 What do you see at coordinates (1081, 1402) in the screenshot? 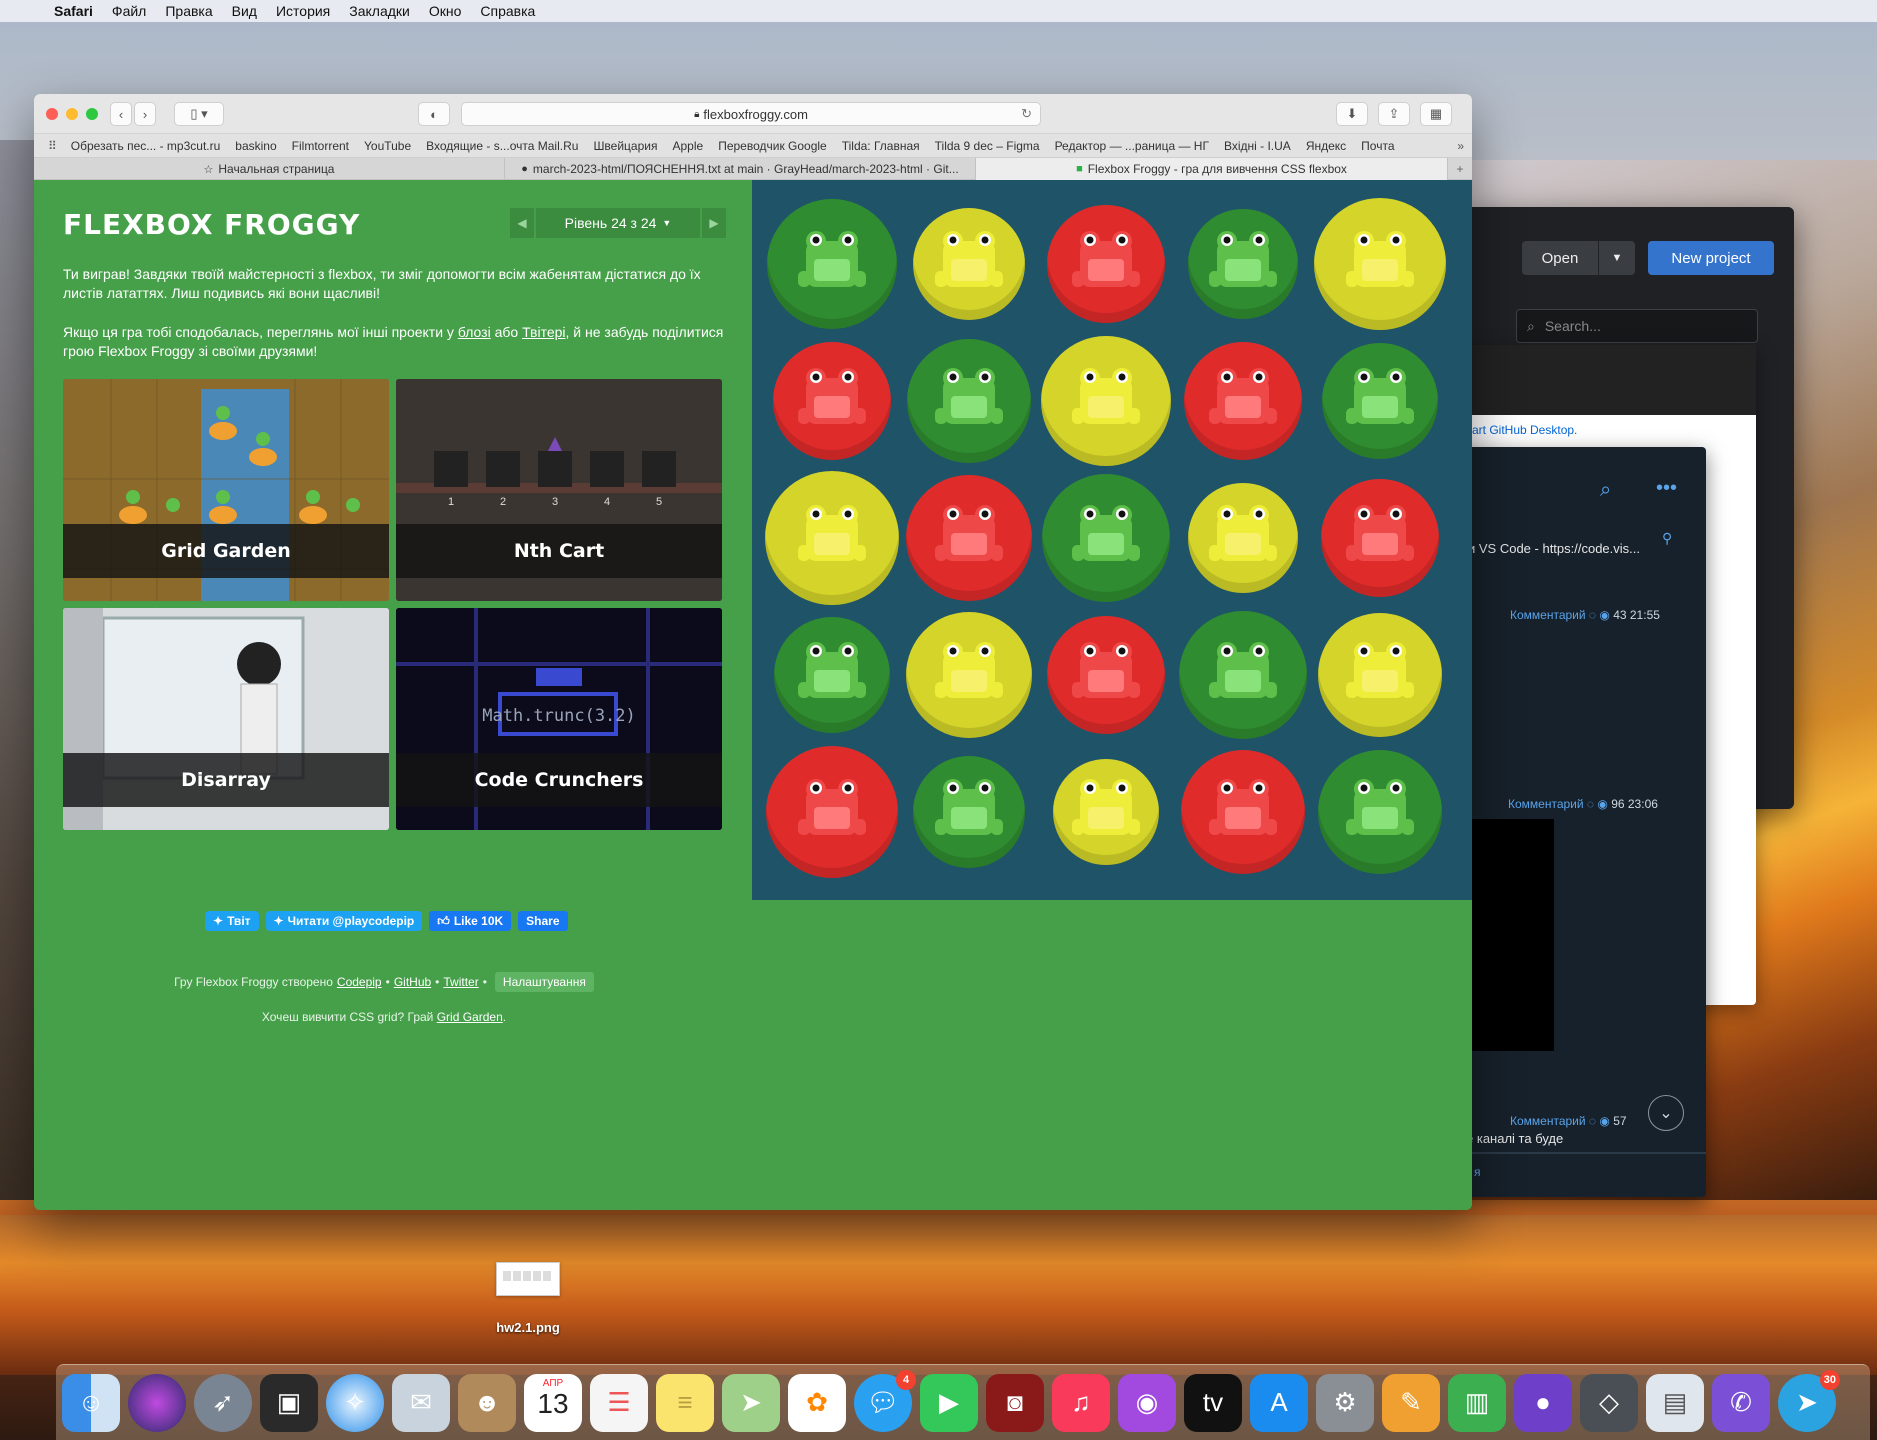
I see `music-icon: ♫` at bounding box center [1081, 1402].